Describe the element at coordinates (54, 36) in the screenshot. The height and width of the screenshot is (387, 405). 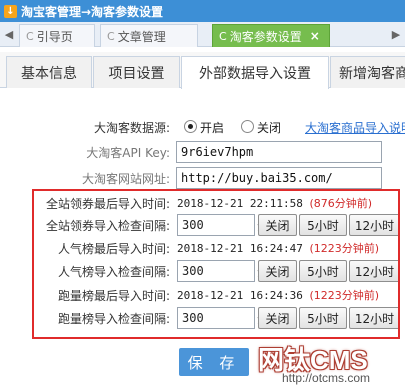
I see `tab-label: 引导页` at that location.